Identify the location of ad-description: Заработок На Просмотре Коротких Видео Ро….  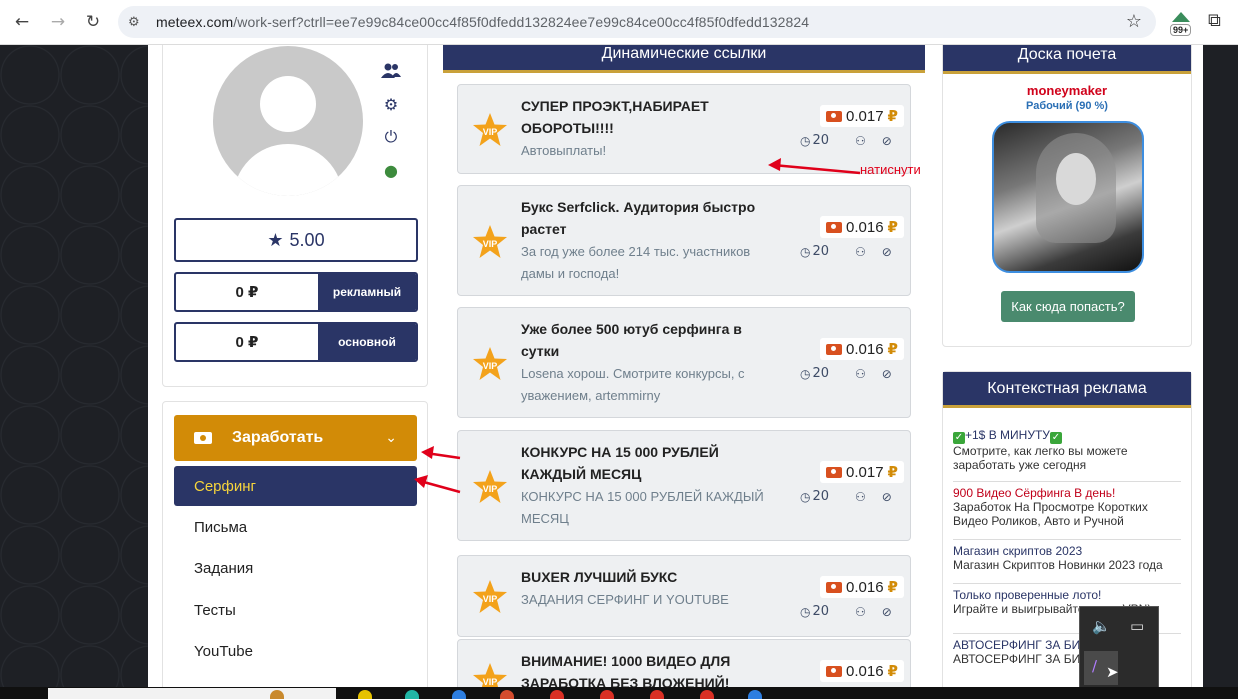
(1050, 514).